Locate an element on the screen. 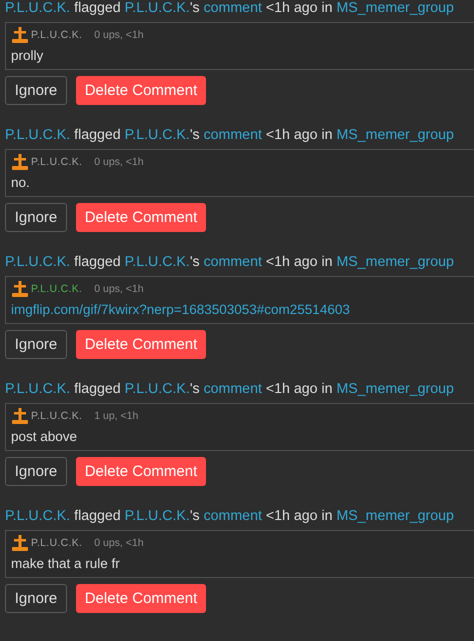 This screenshot has width=474, height=641. comment-text: post above is located at coordinates (44, 437).